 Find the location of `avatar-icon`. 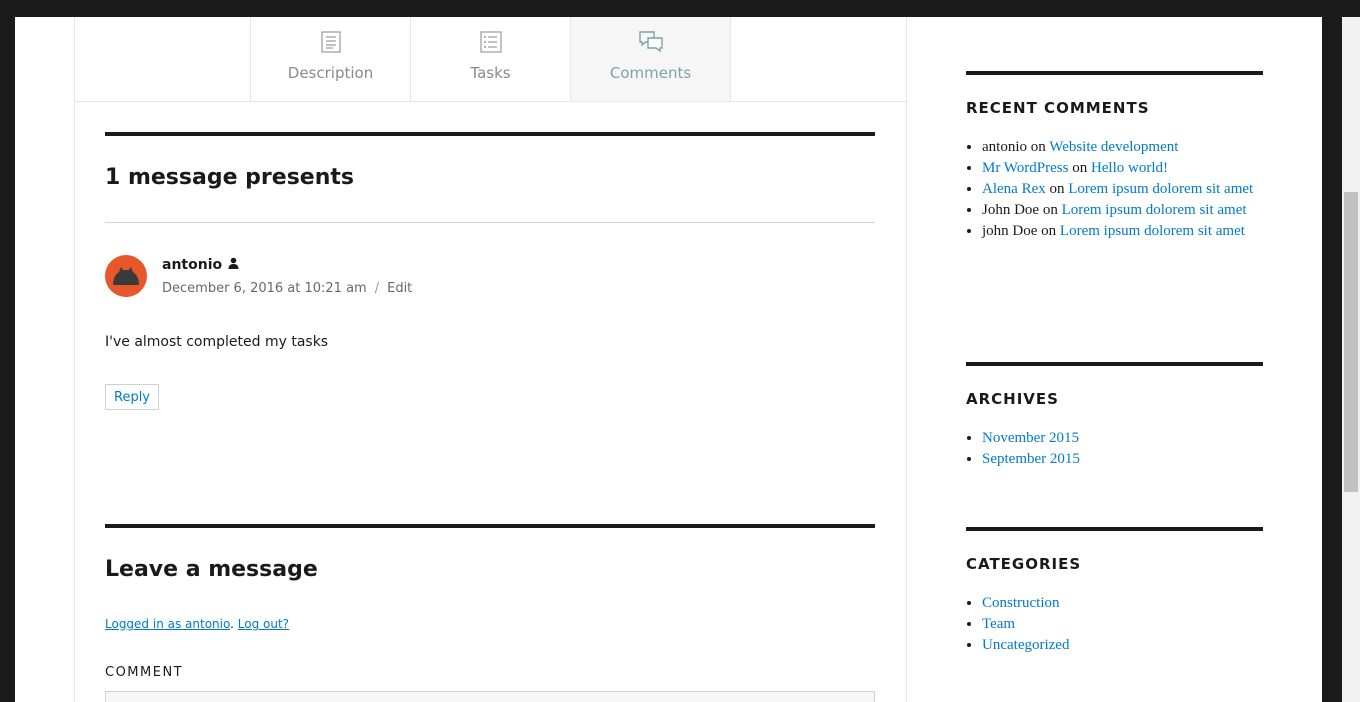

avatar-icon is located at coordinates (126, 276).